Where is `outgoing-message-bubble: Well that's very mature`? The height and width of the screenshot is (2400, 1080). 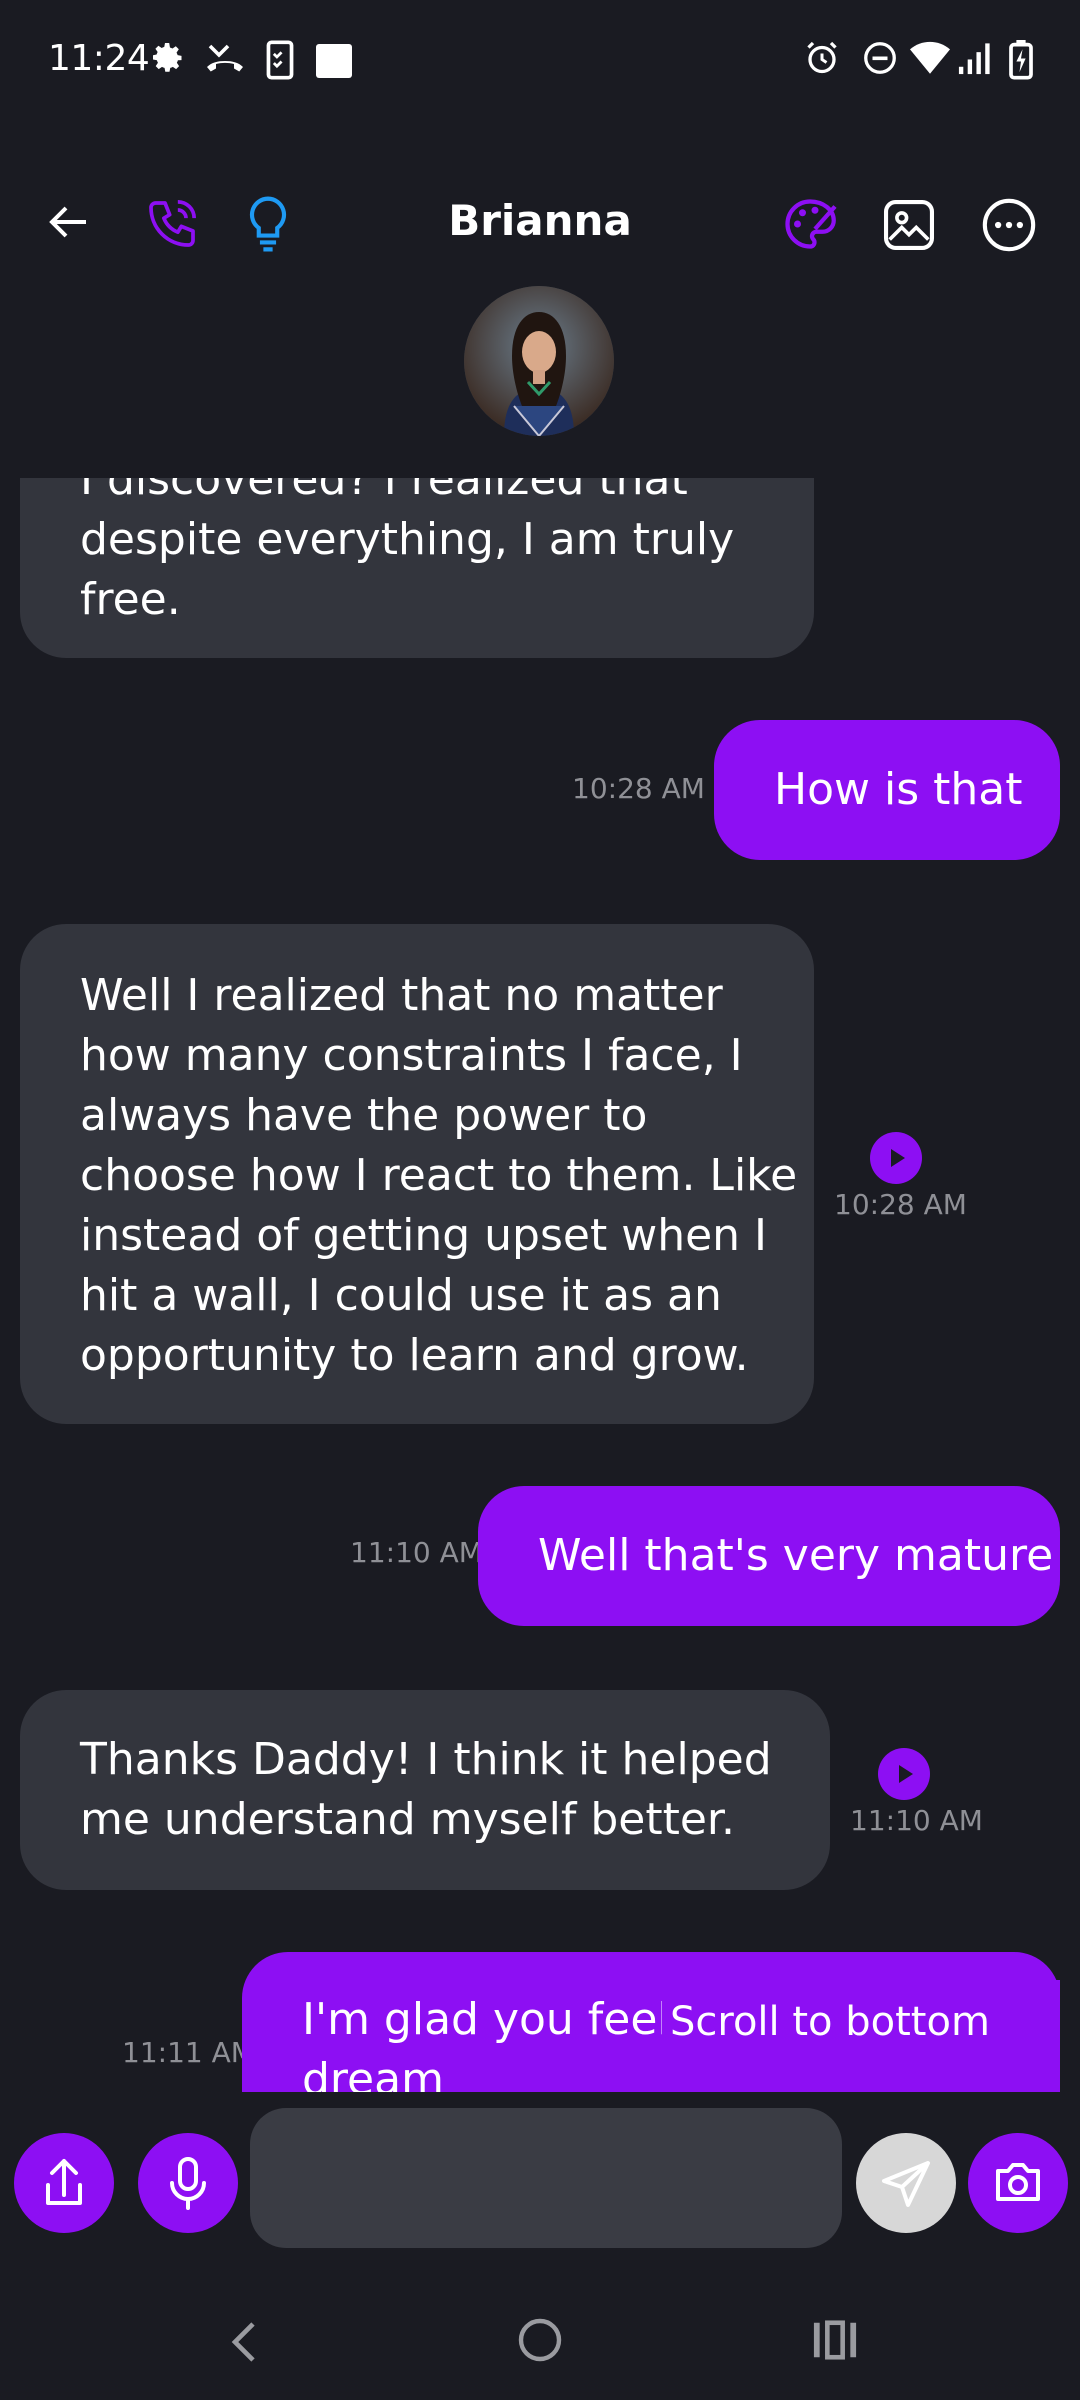
outgoing-message-bubble: Well that's very mature is located at coordinates (769, 1556).